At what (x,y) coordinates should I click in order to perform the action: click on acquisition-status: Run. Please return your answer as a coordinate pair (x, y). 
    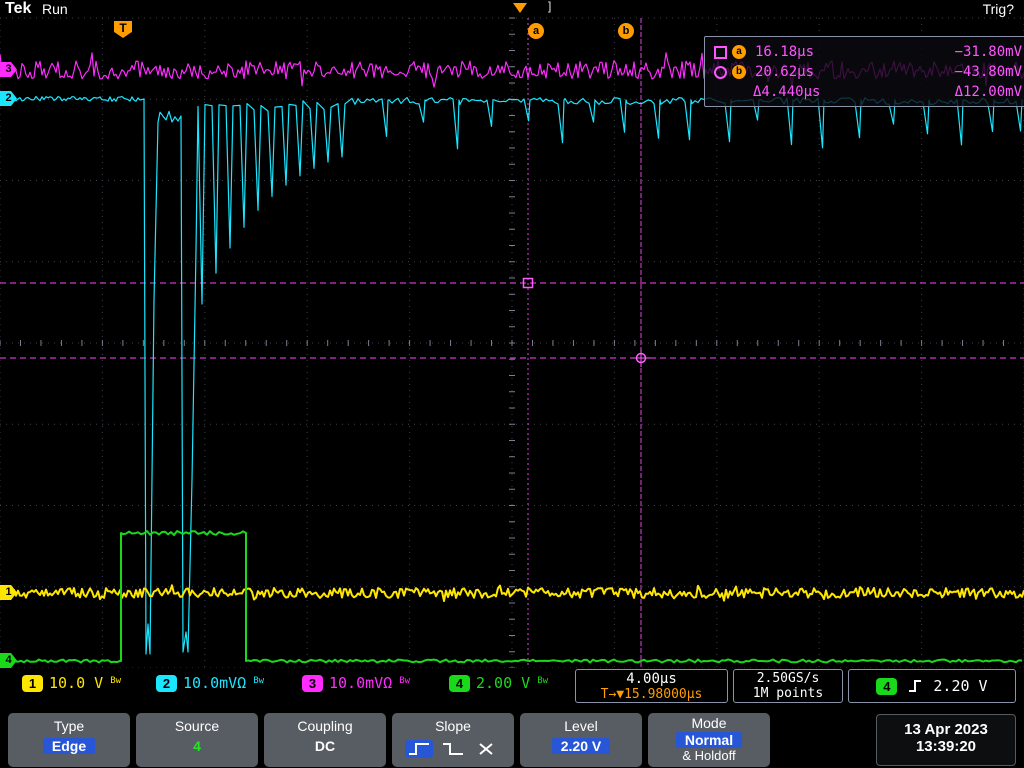
    Looking at the image, I should click on (55, 9).